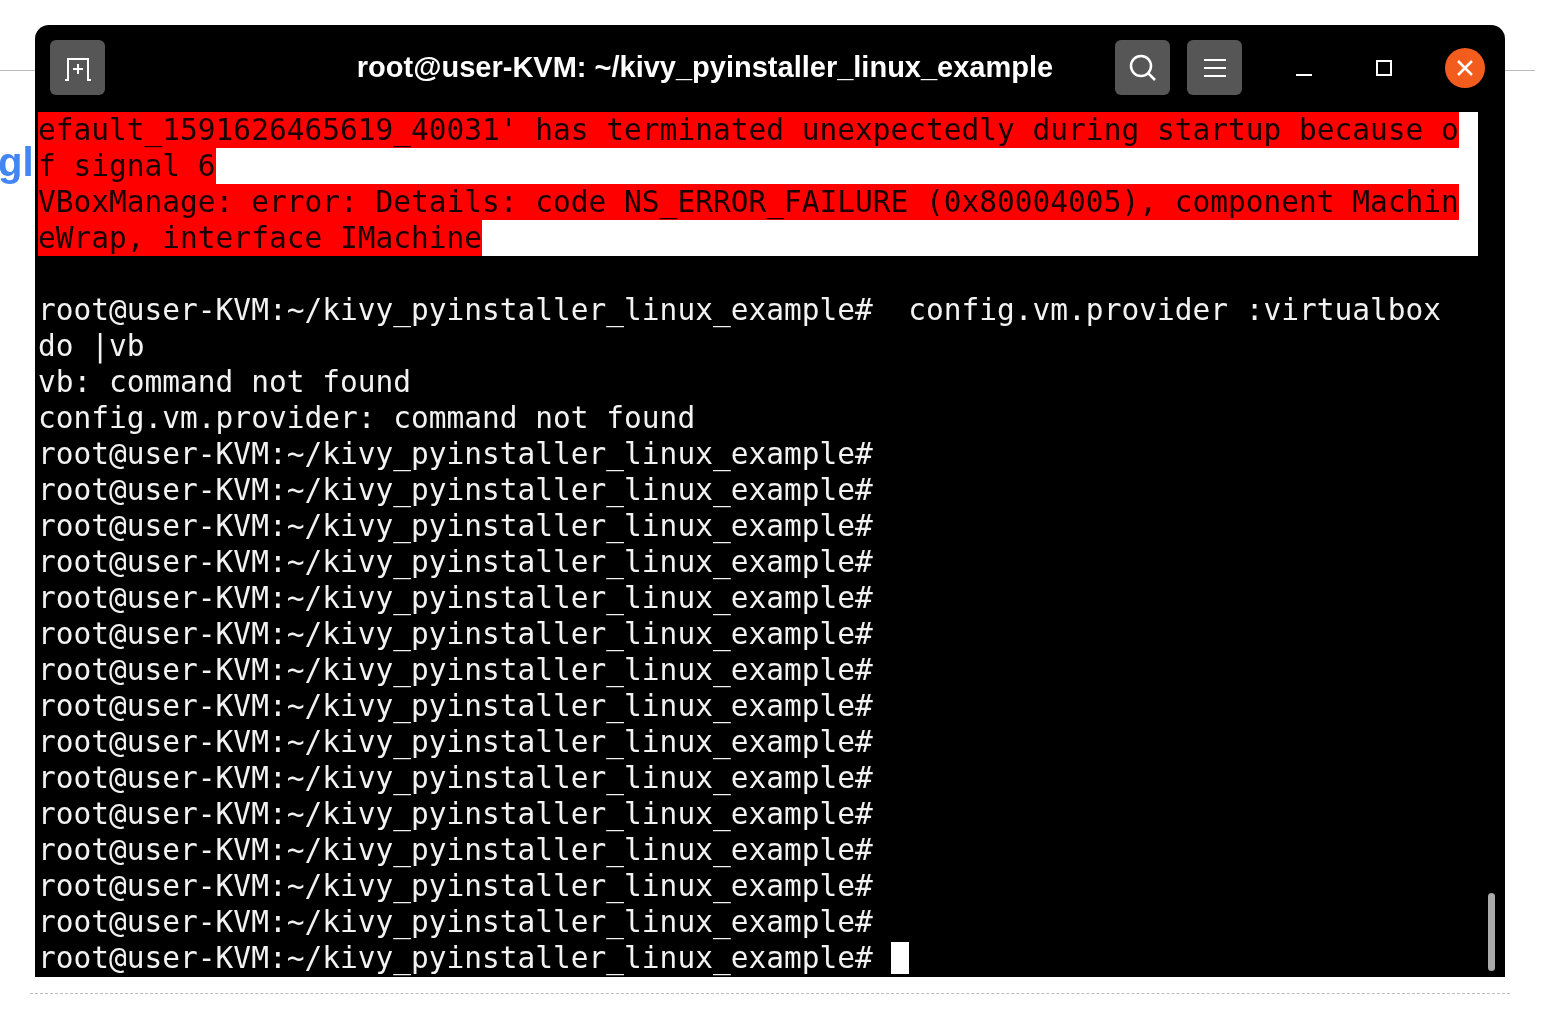  Describe the element at coordinates (17, 162) in the screenshot. I see `logo-fragment: gl` at that location.